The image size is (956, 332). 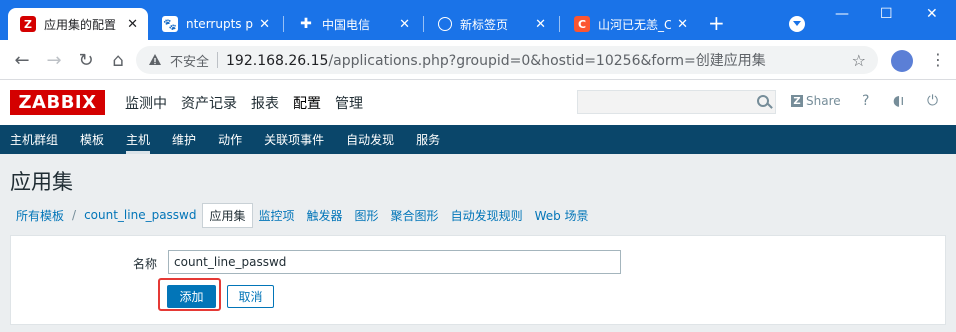 I want to click on reload-icon: ↻, so click(x=86, y=60).